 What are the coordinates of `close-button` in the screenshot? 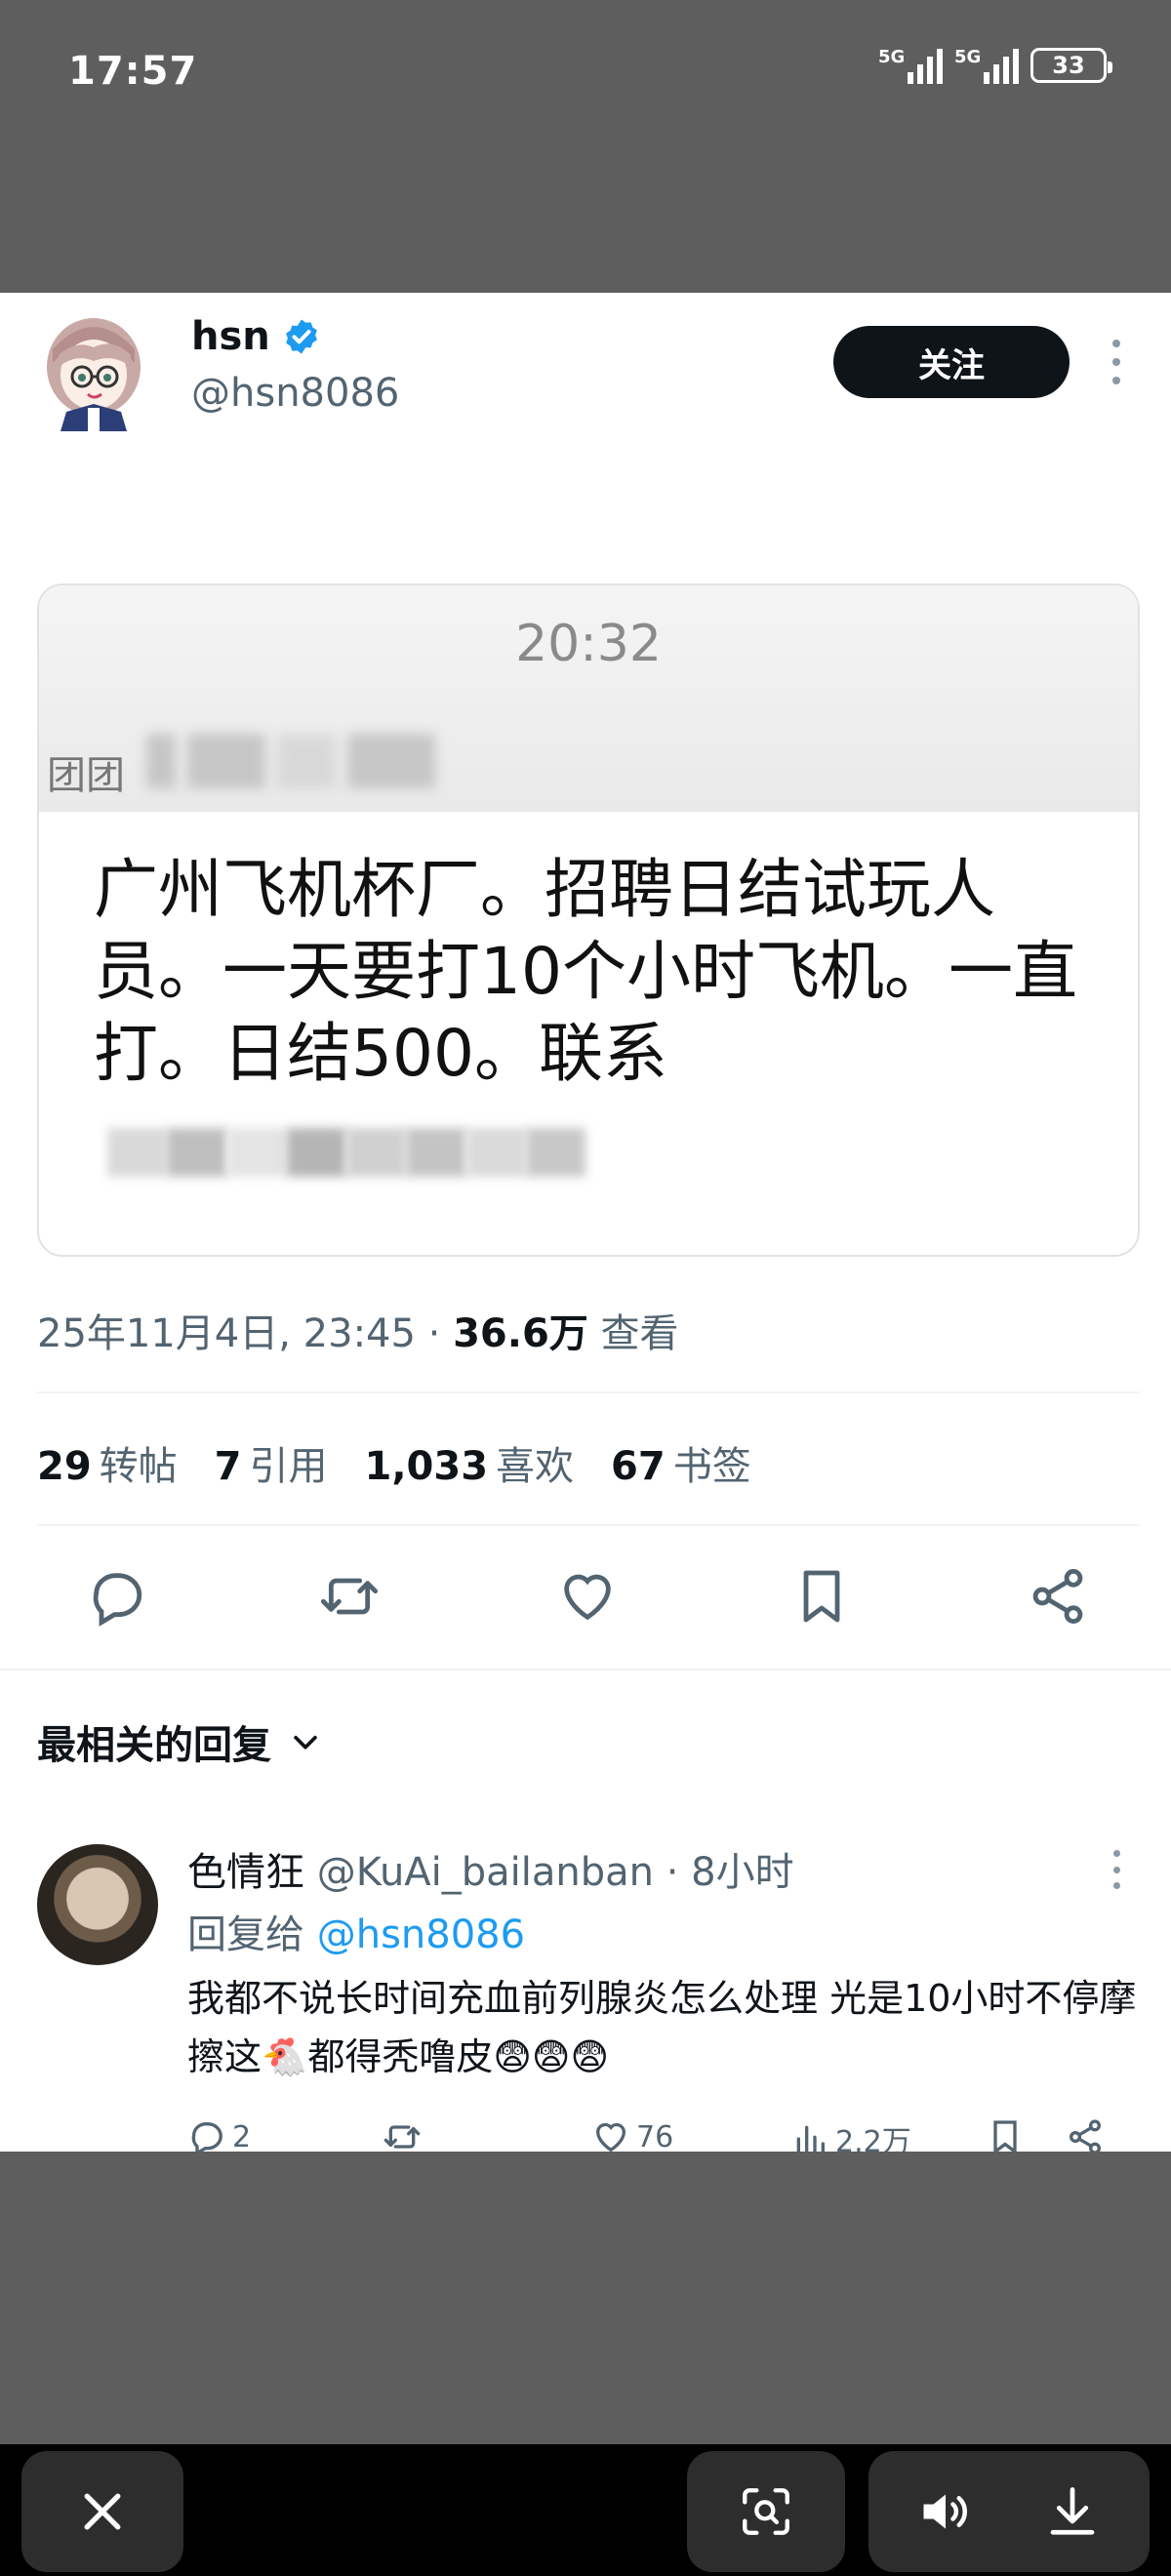 It's located at (102, 2511).